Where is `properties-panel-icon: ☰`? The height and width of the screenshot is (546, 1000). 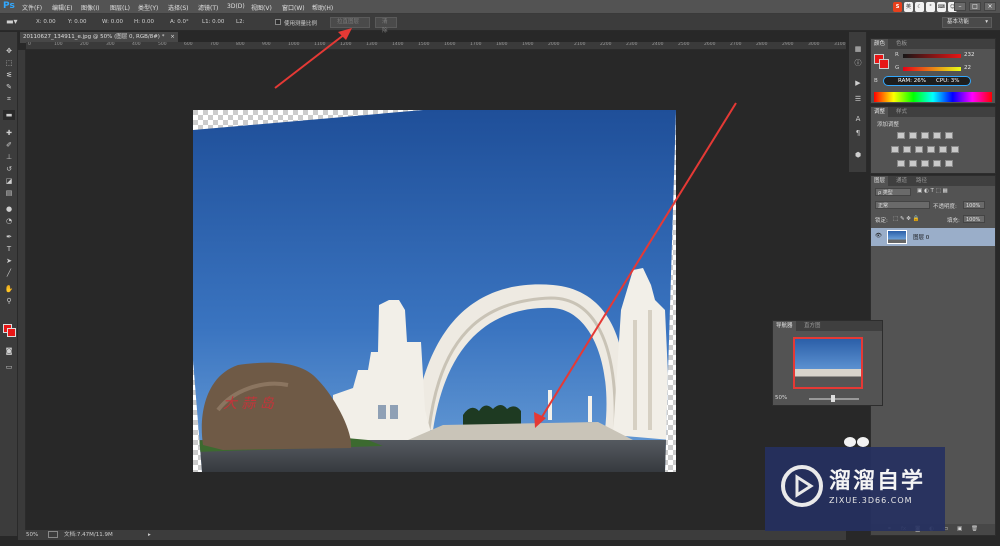 properties-panel-icon: ☰ is located at coordinates (858, 99).